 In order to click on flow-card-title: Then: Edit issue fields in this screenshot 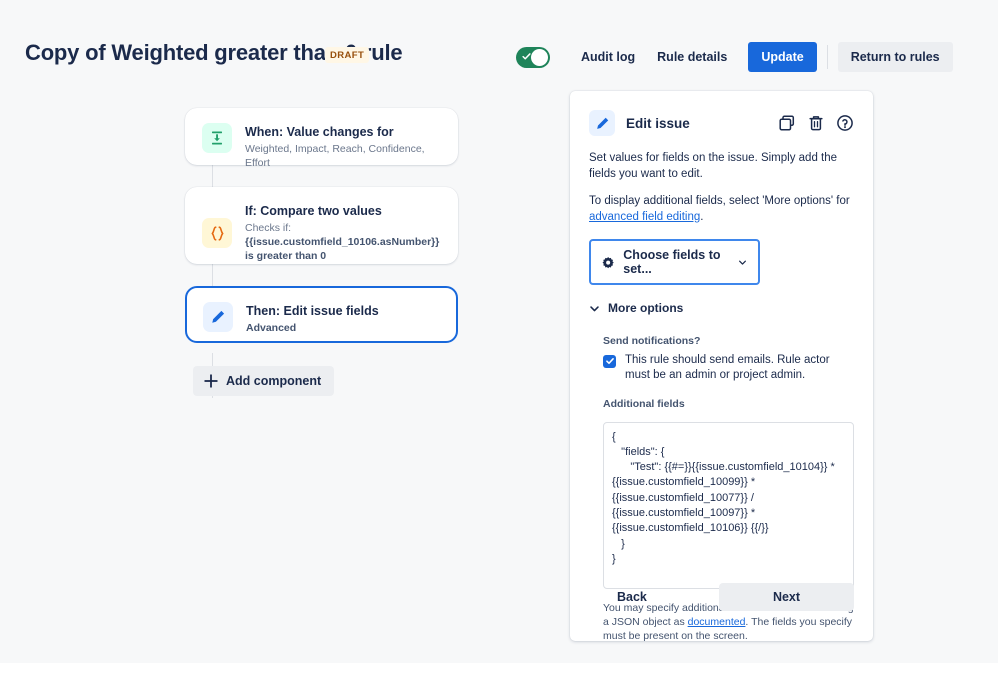, I will do `click(312, 311)`.